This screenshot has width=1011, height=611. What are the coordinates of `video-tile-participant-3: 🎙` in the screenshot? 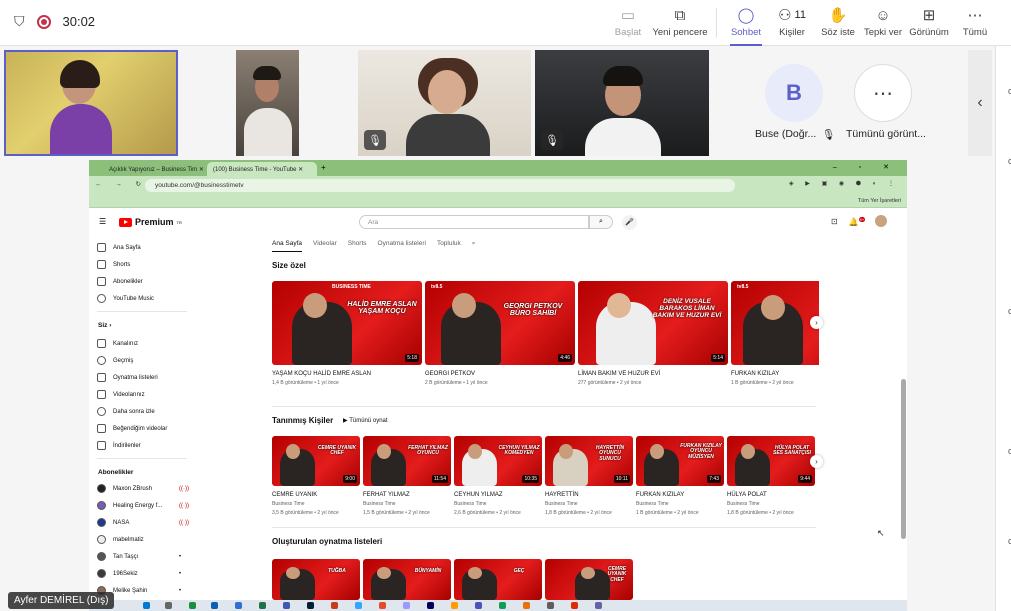 It's located at (444, 103).